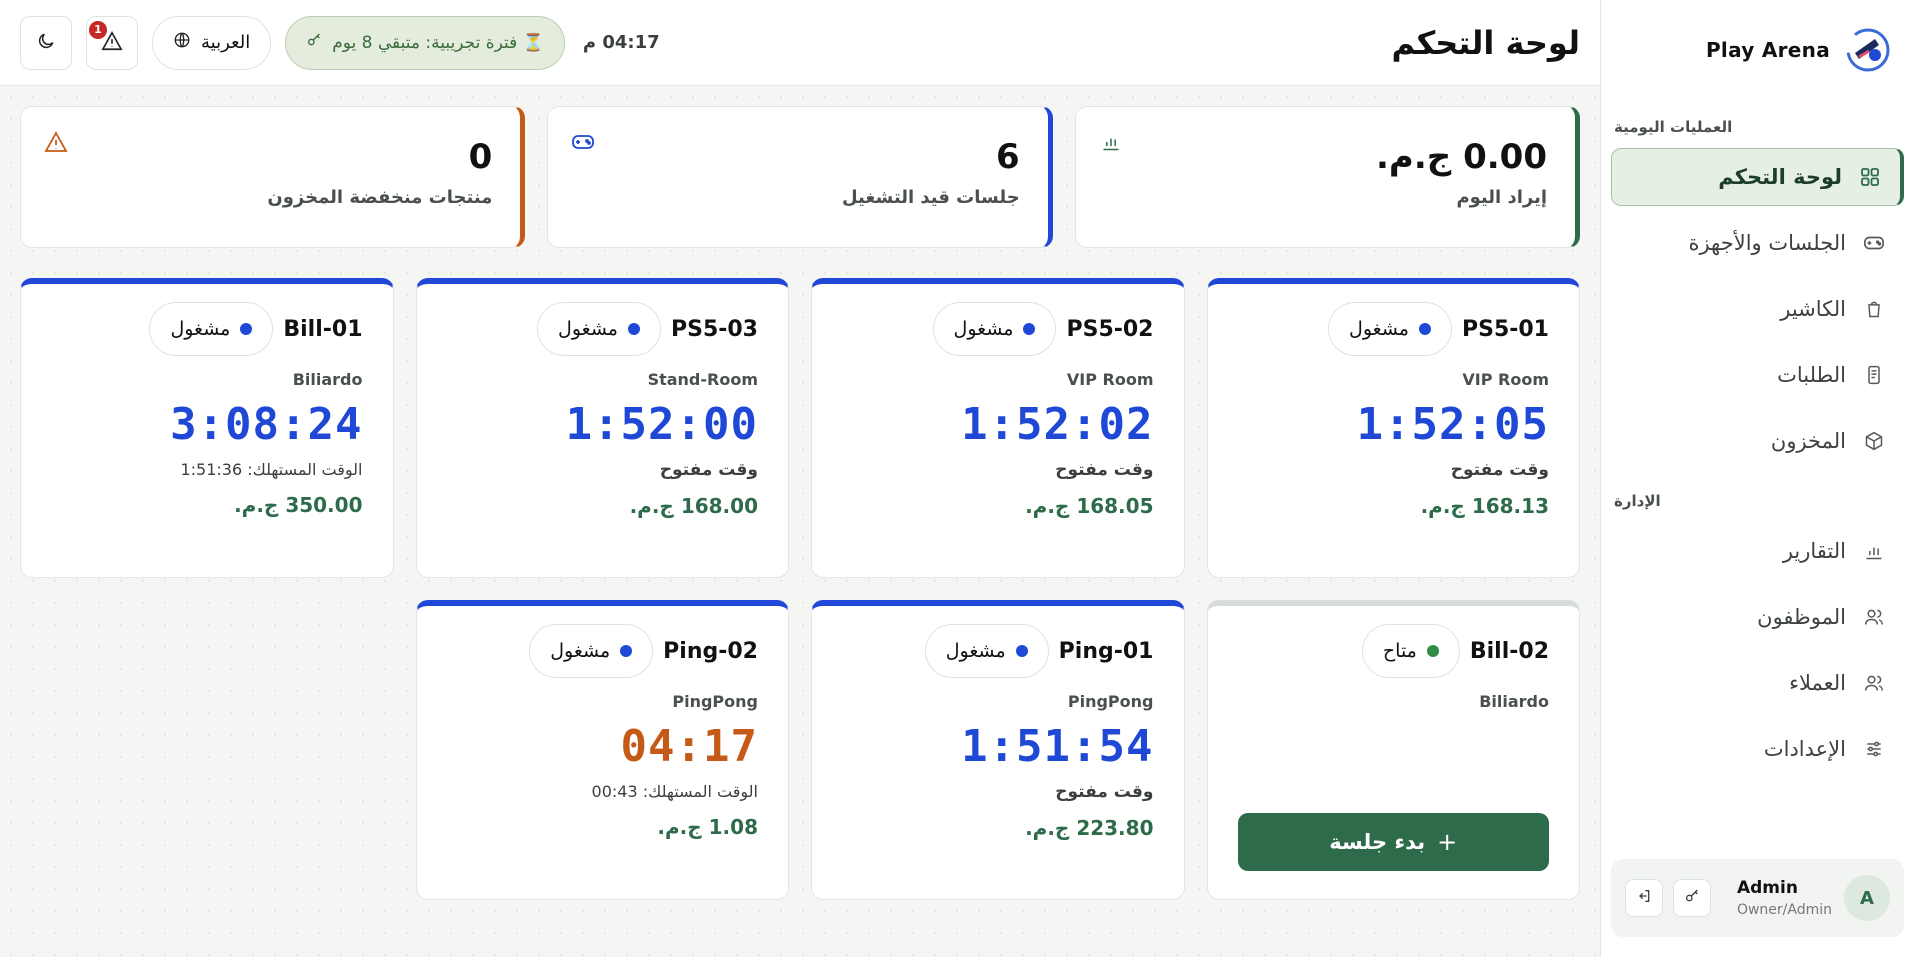  What do you see at coordinates (1008, 157) in the screenshot?
I see `stat-value: 6` at bounding box center [1008, 157].